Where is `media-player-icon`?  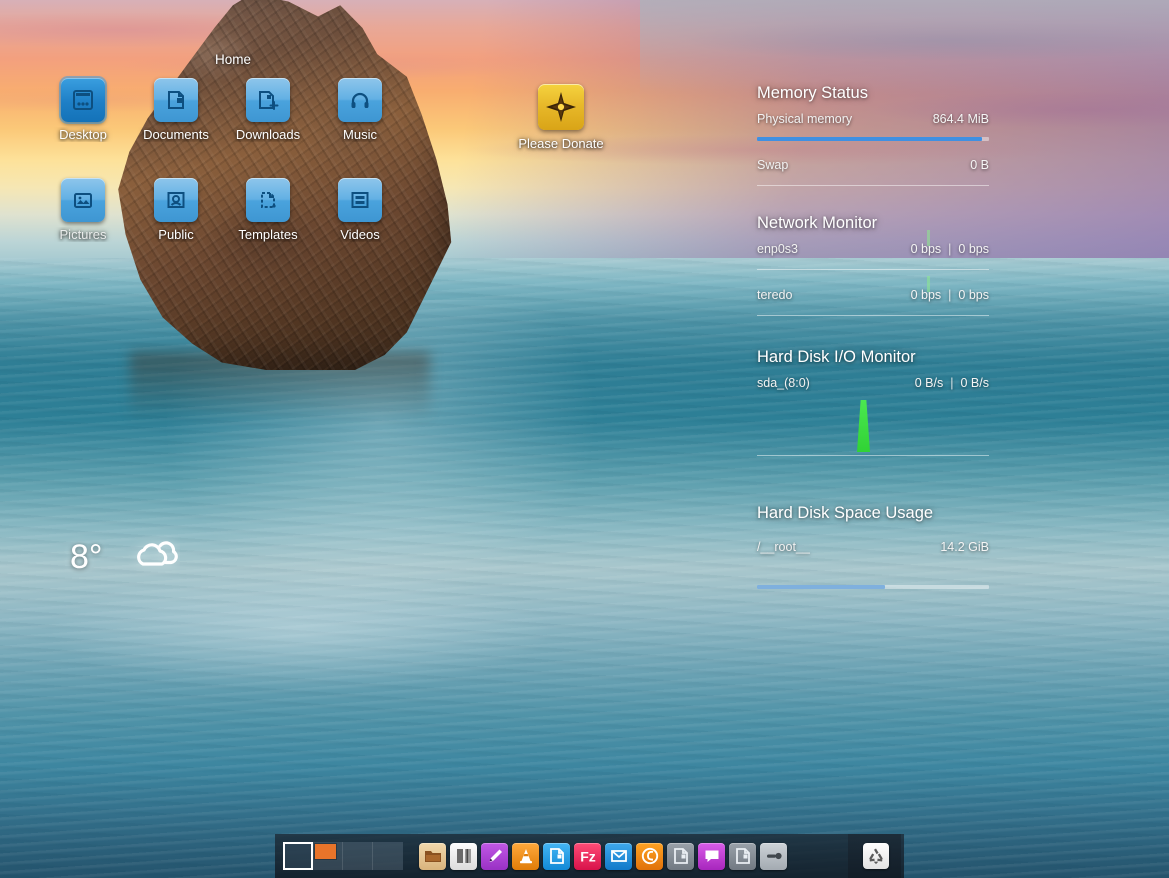
media-player-icon is located at coordinates (773, 856).